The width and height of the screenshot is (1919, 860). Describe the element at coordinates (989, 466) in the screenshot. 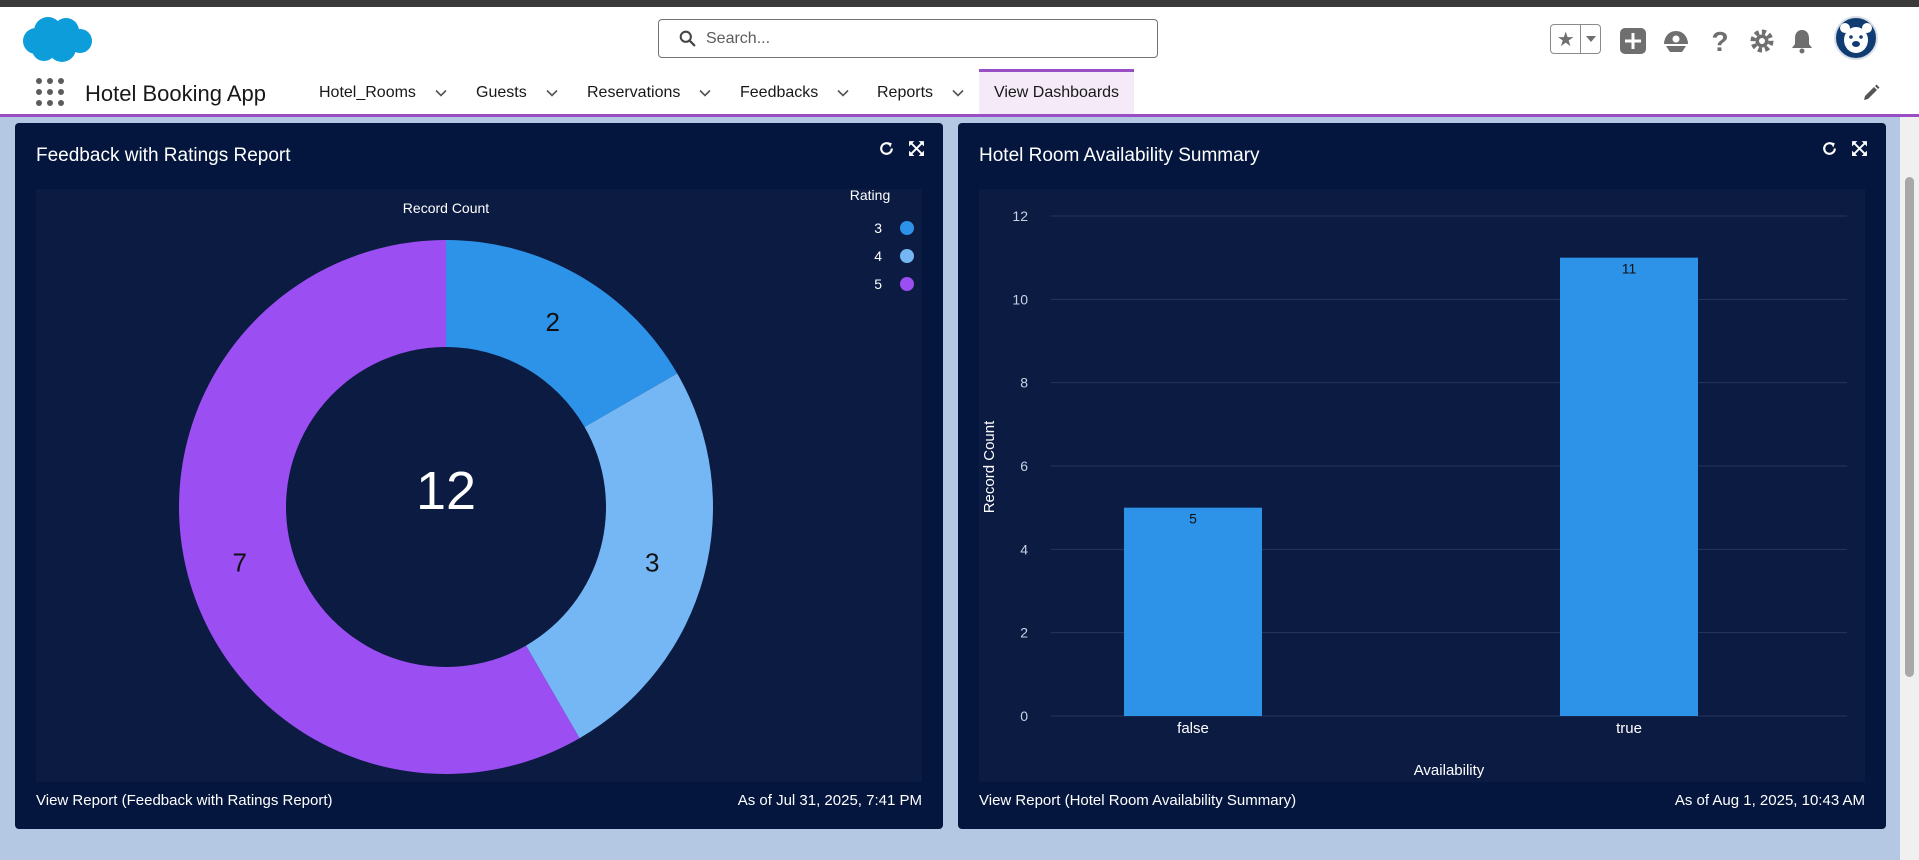

I see `y-axis-title: Record Count` at that location.